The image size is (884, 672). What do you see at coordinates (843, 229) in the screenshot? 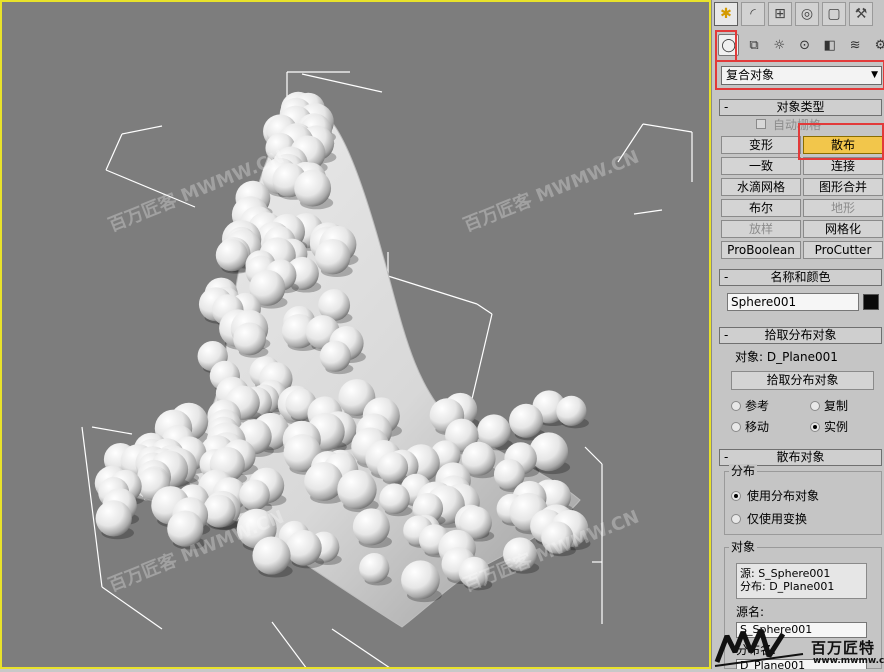
I see `mesher-button: 网格化` at bounding box center [843, 229].